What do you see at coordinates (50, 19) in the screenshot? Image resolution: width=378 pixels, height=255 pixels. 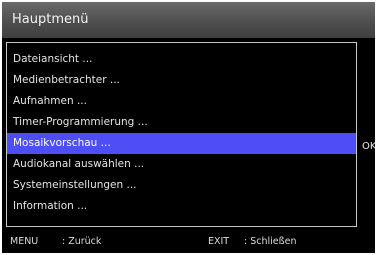 I see `menu-title: Hauptmenü` at bounding box center [50, 19].